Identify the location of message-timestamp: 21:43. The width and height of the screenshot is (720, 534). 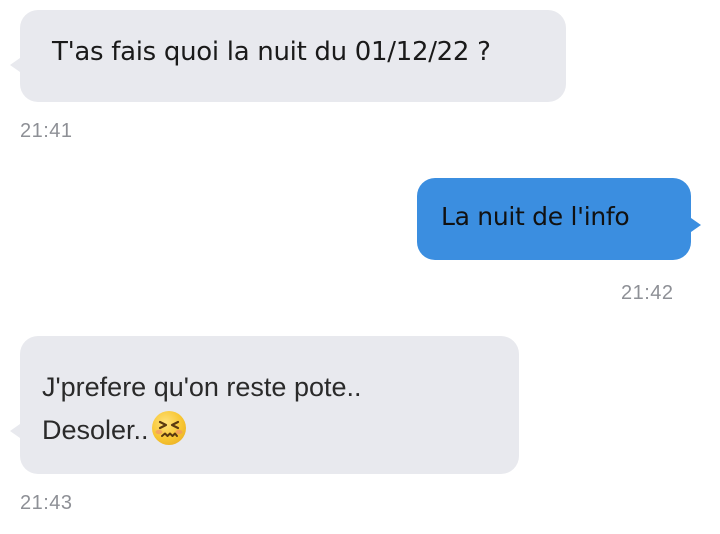
(46, 503).